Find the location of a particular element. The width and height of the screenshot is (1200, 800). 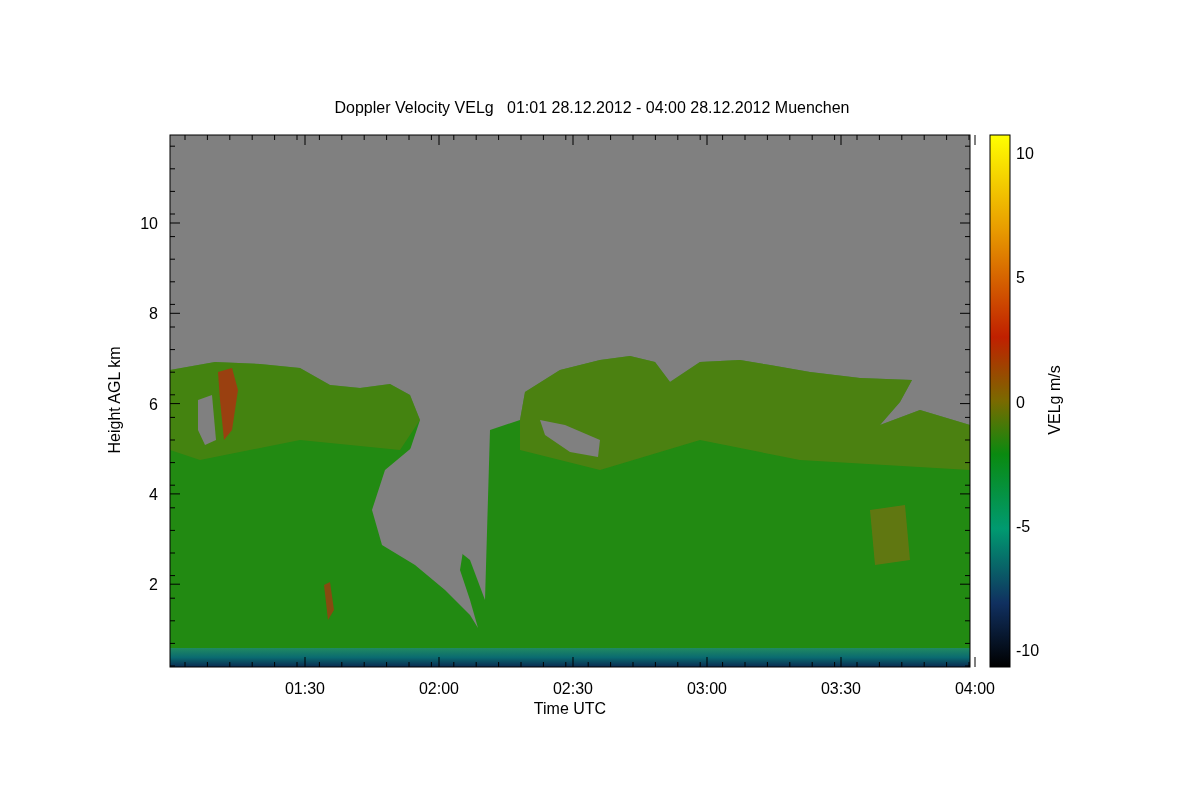

y-axis-label: Height AGL km is located at coordinates (114, 400).